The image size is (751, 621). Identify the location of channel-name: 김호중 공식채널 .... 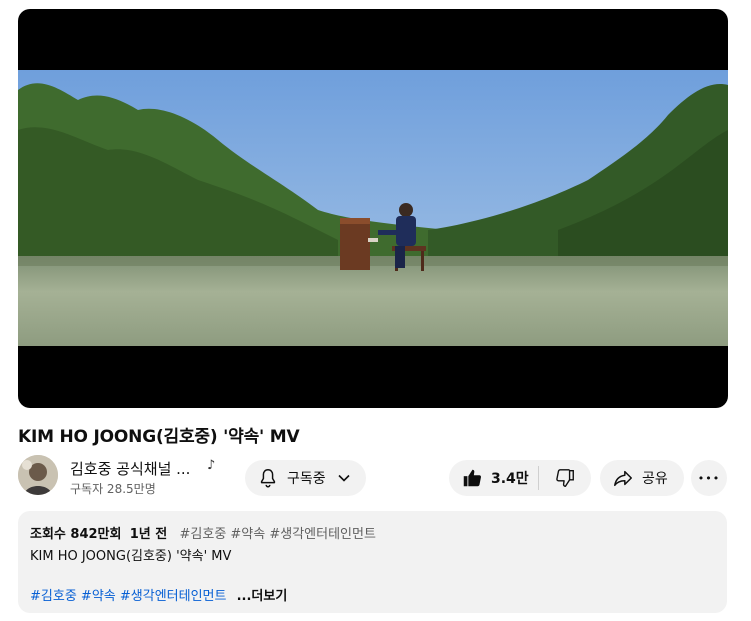
(130, 468).